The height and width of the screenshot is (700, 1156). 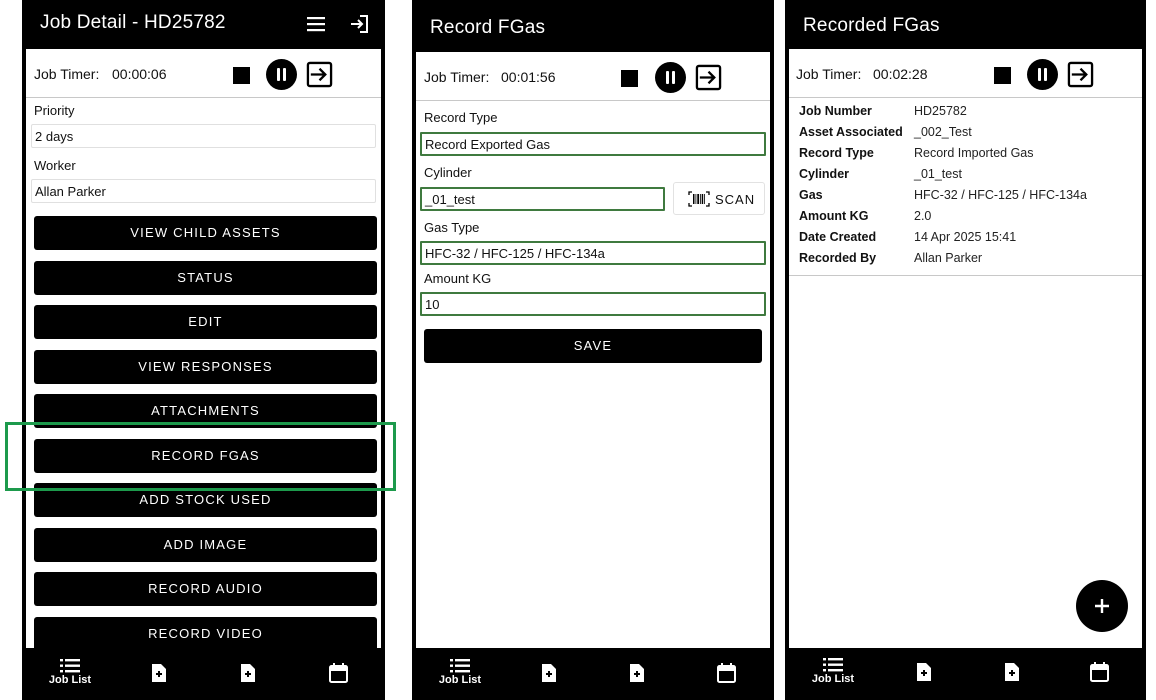 I want to click on amount-label: Amount KG, so click(x=458, y=278).